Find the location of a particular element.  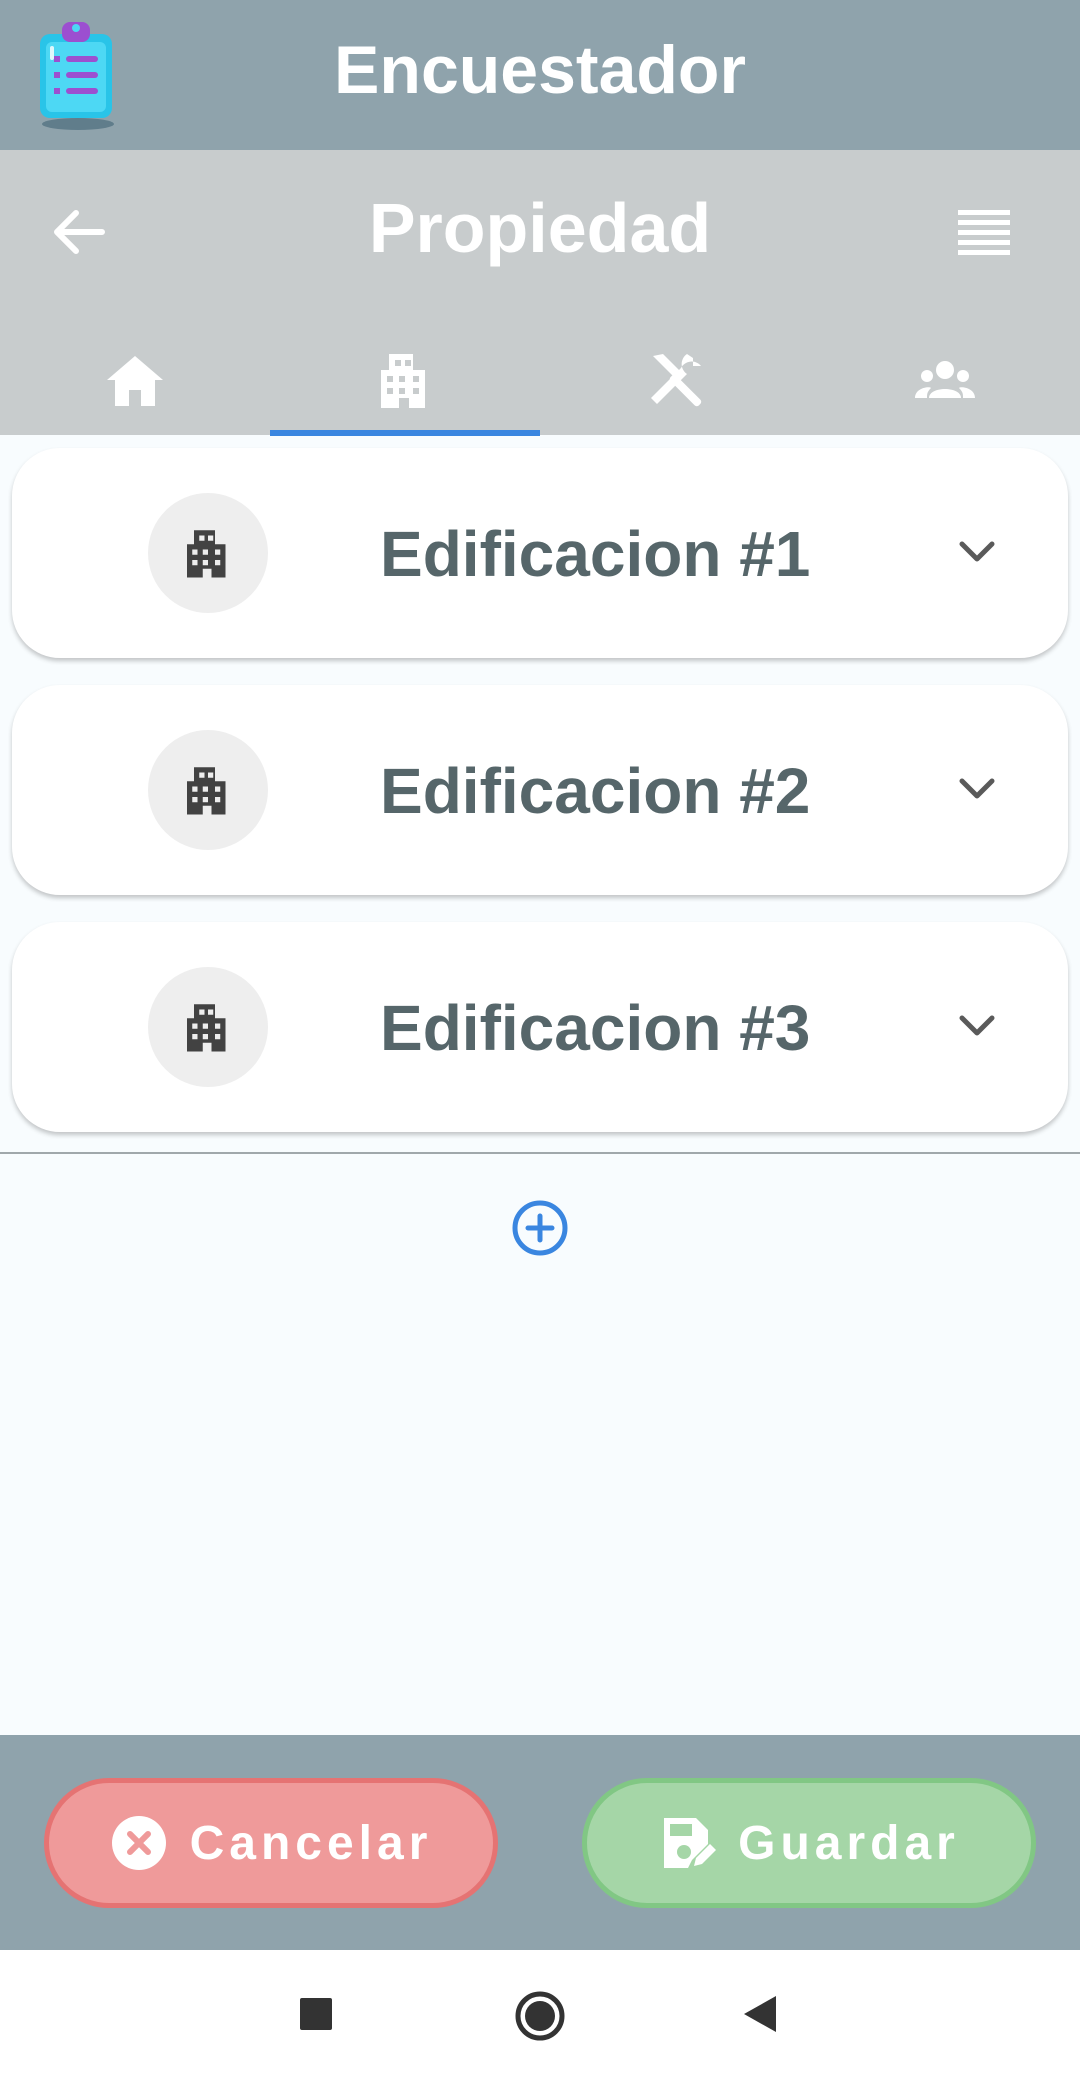

add-circle-icon is located at coordinates (540, 1228).